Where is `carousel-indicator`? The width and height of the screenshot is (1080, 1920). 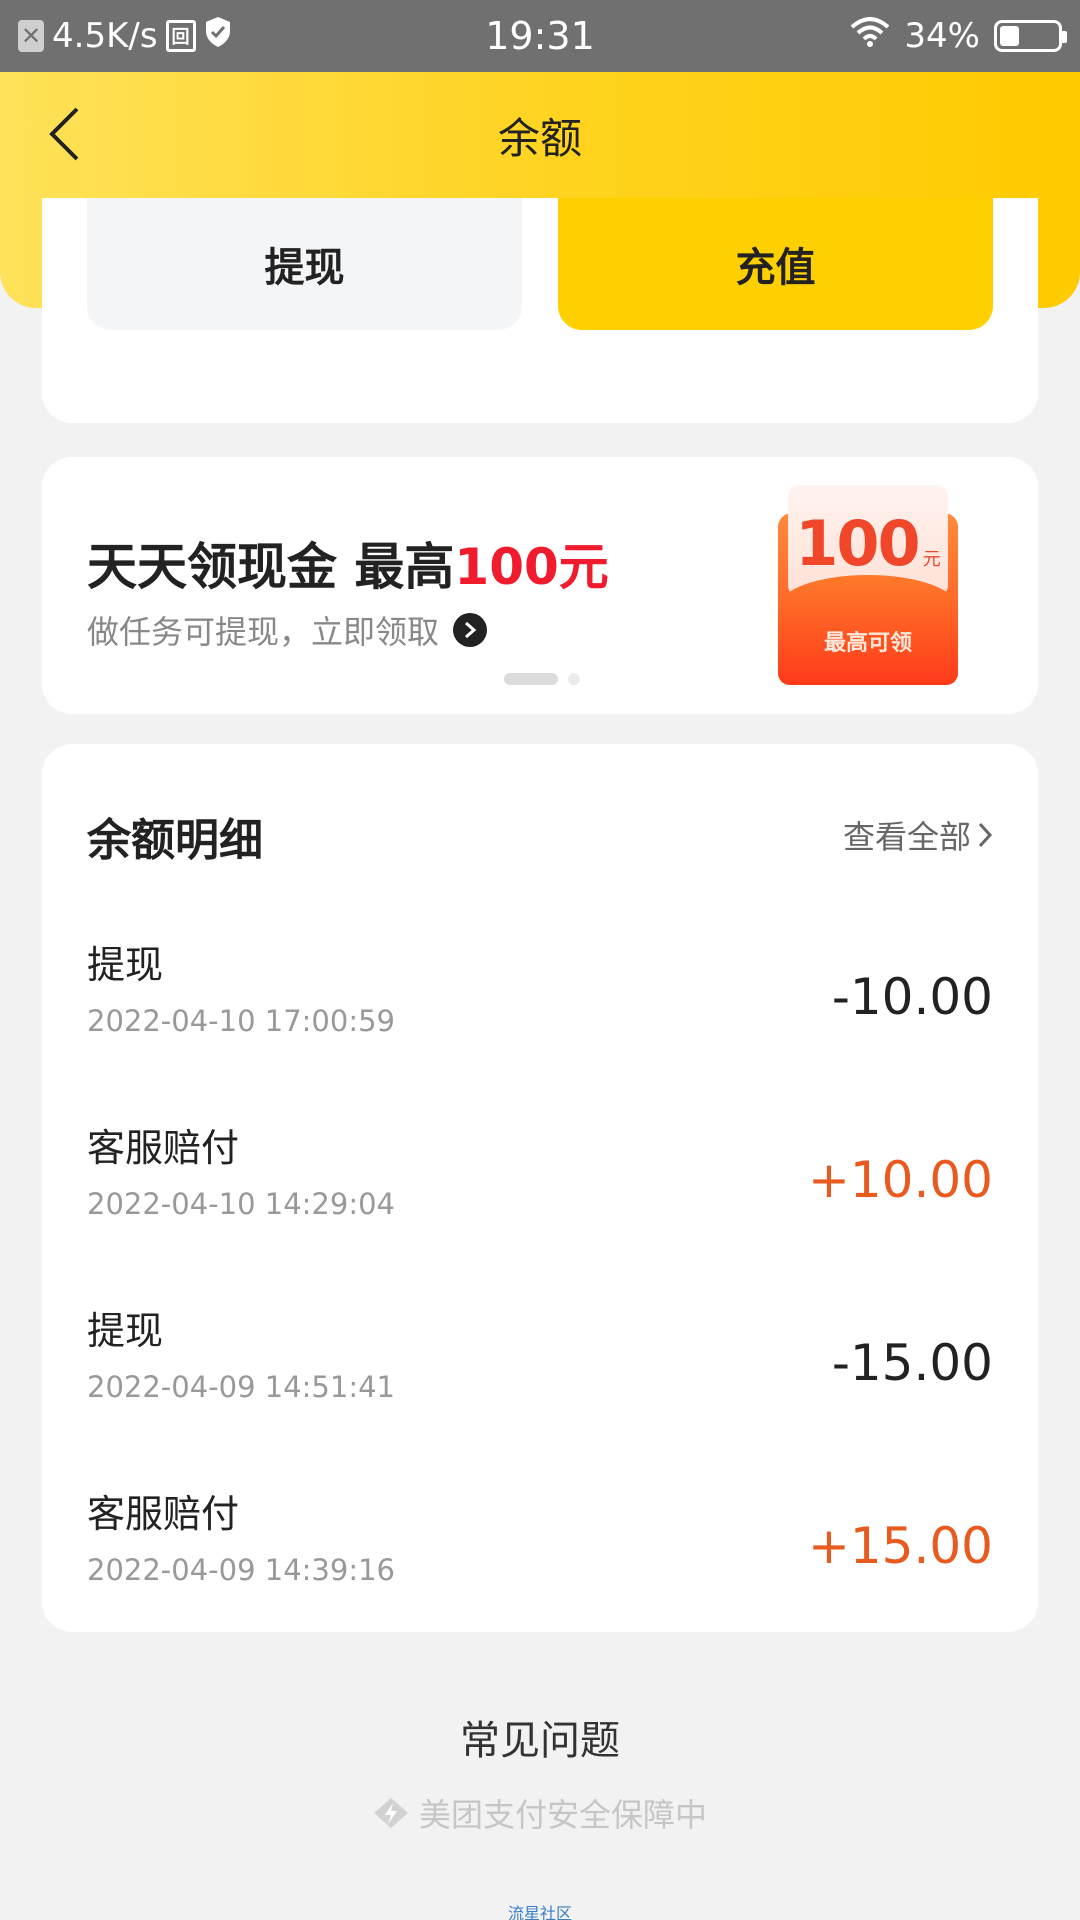 carousel-indicator is located at coordinates (542, 679).